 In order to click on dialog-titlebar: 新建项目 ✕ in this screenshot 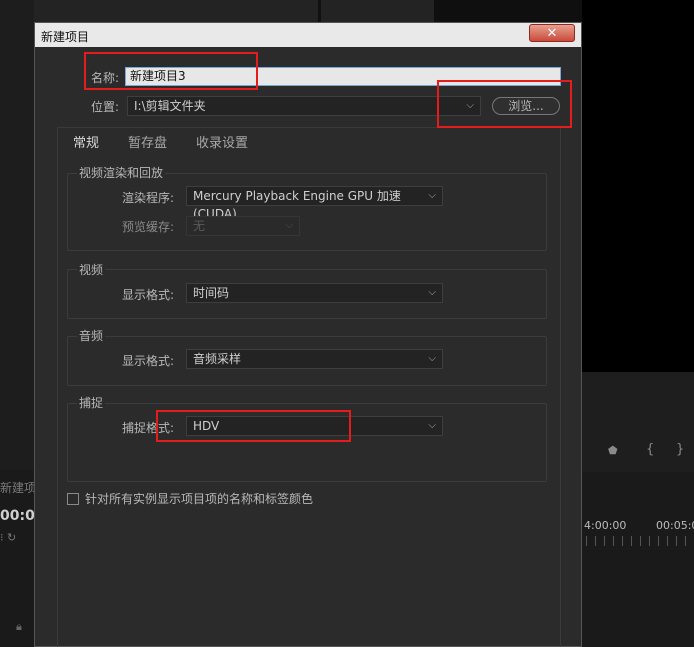, I will do `click(308, 35)`.